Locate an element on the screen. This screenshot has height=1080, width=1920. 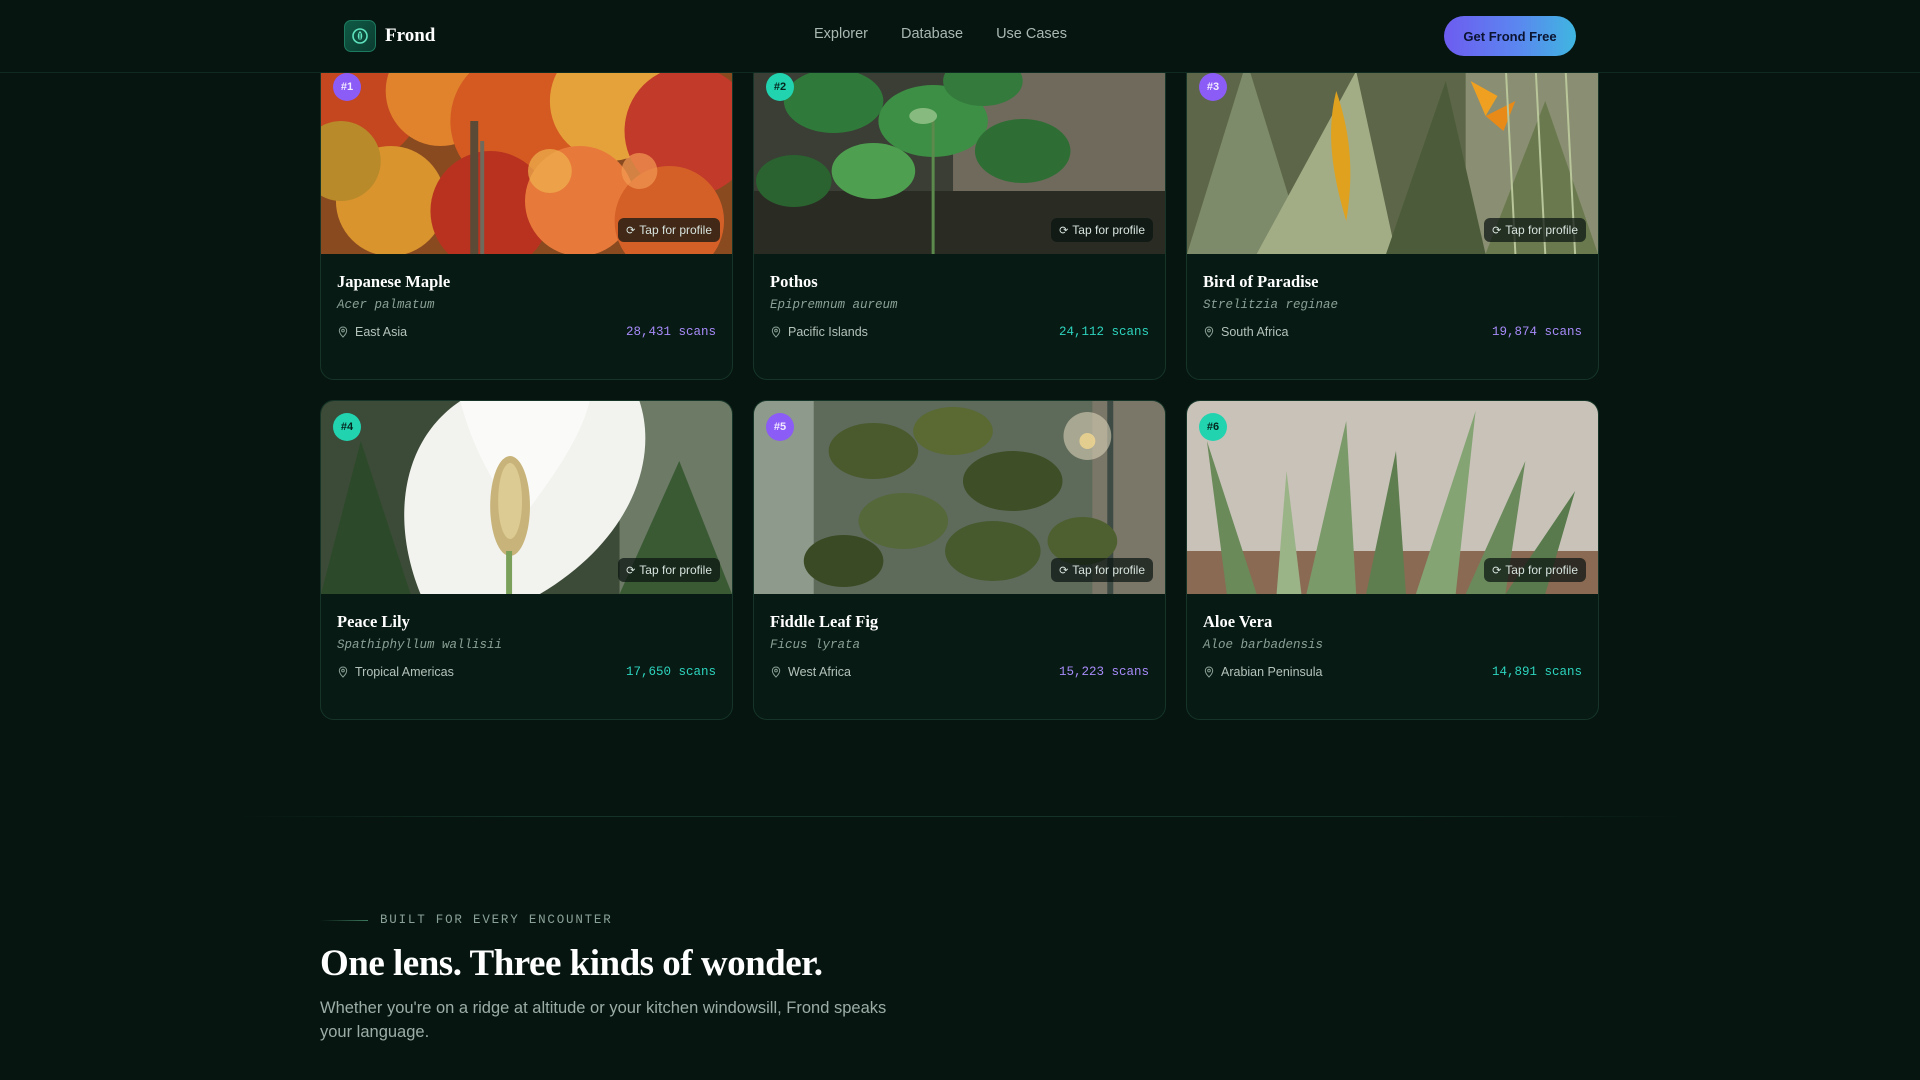
rank-badge: #3 is located at coordinates (1213, 87).